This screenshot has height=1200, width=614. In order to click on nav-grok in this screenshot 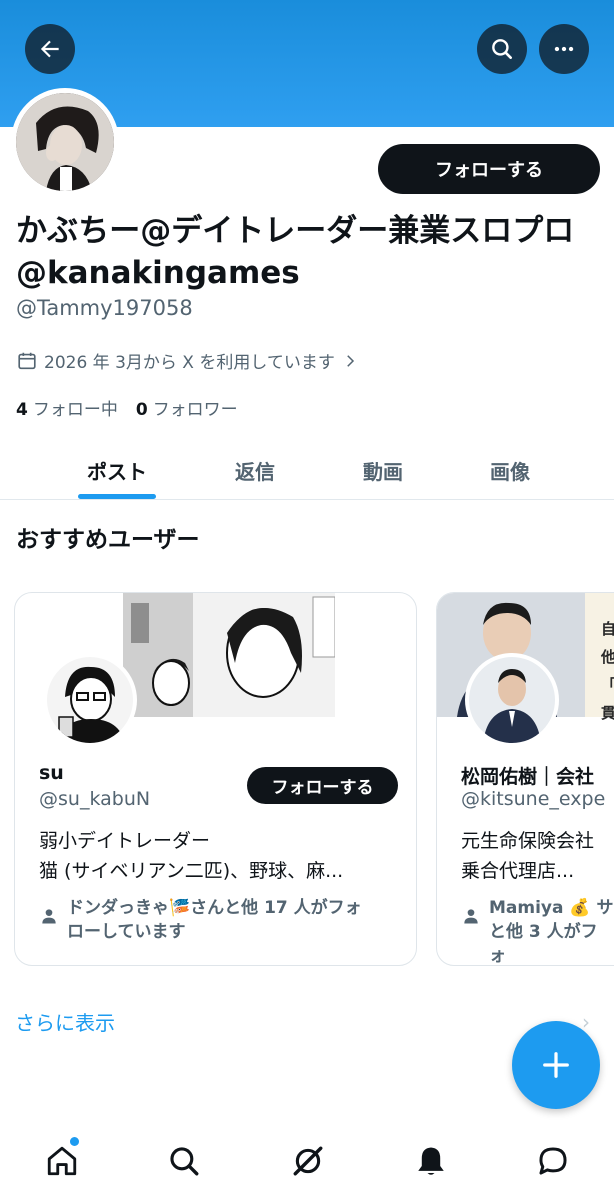, I will do `click(308, 1161)`.